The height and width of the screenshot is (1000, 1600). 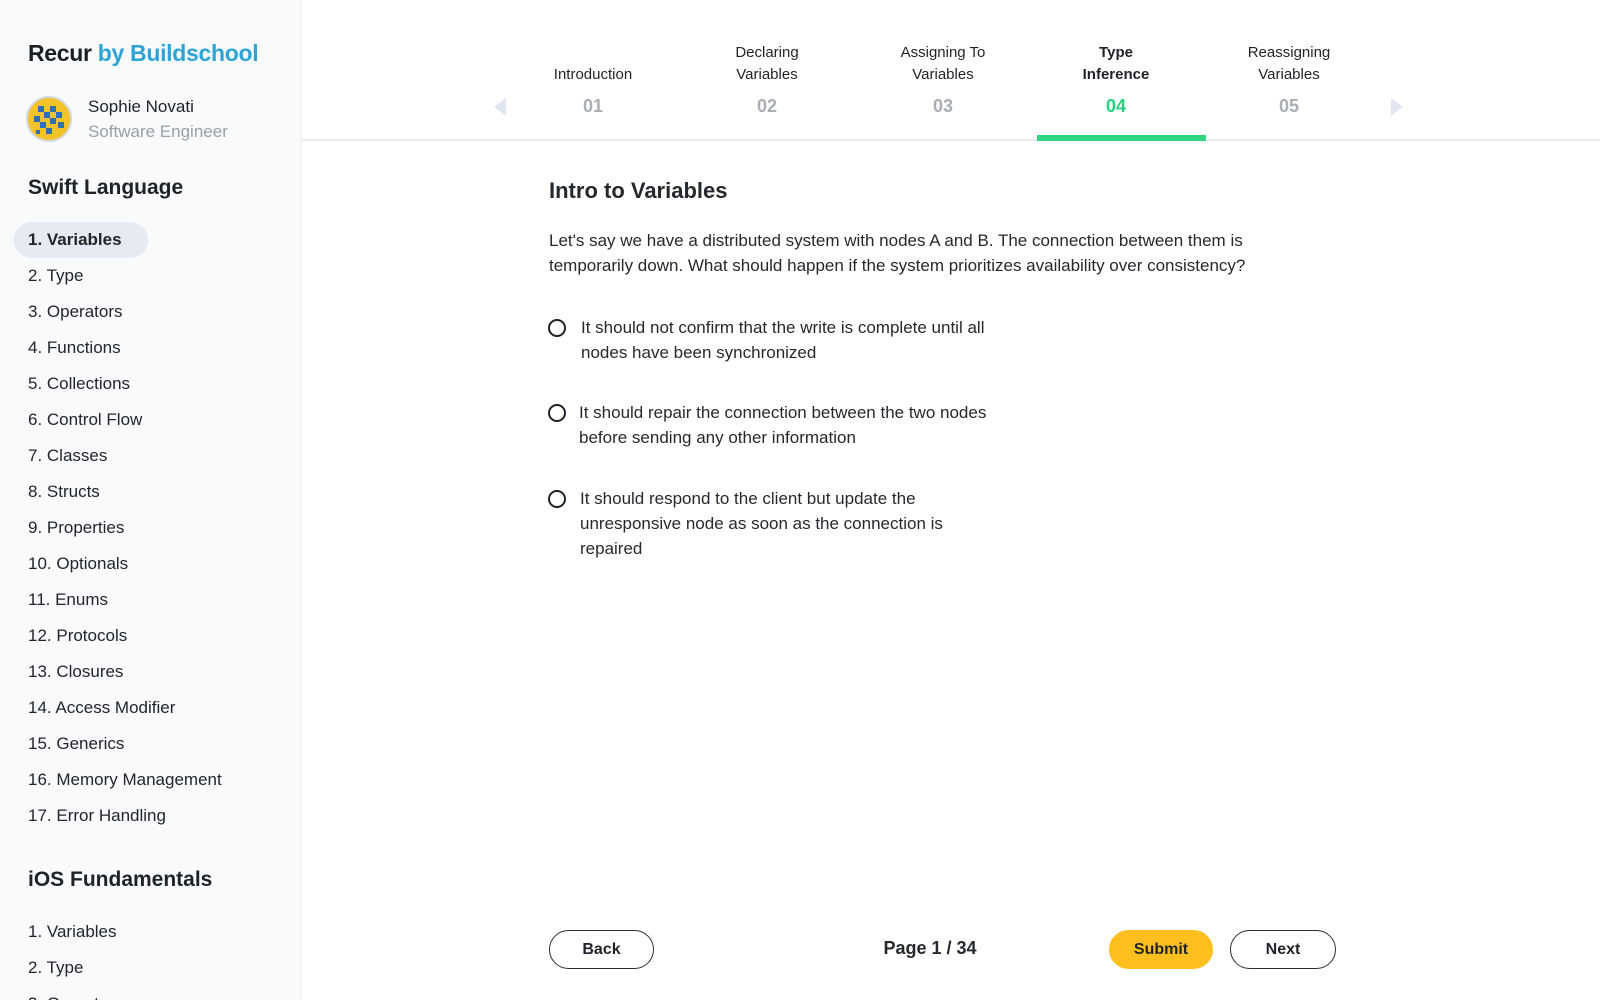 What do you see at coordinates (154, 420) in the screenshot?
I see `sidebar-item-control-flow: 6. Control Flow` at bounding box center [154, 420].